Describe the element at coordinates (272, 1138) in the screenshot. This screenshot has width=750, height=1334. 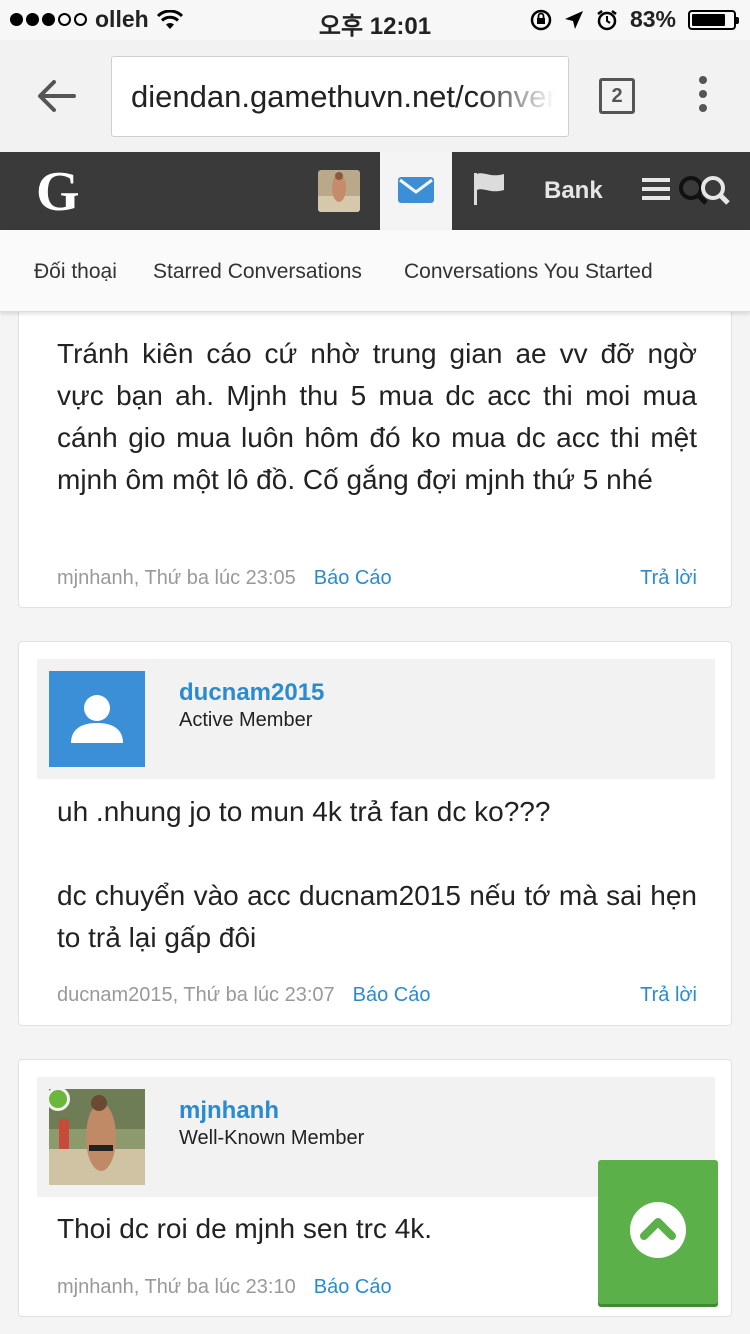
I see `user-title: Well-Known Member` at that location.